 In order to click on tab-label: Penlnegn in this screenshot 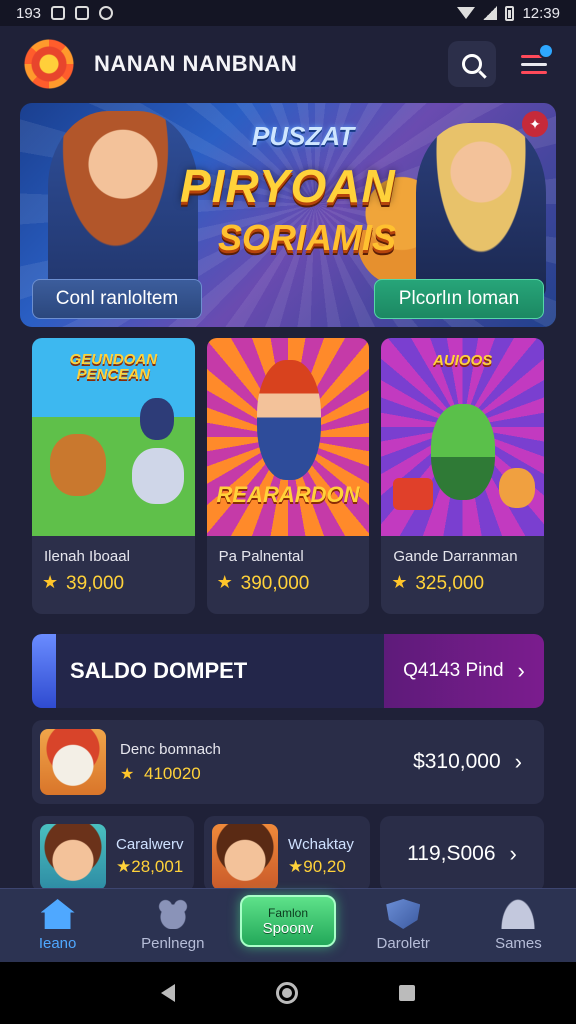, I will do `click(173, 943)`.